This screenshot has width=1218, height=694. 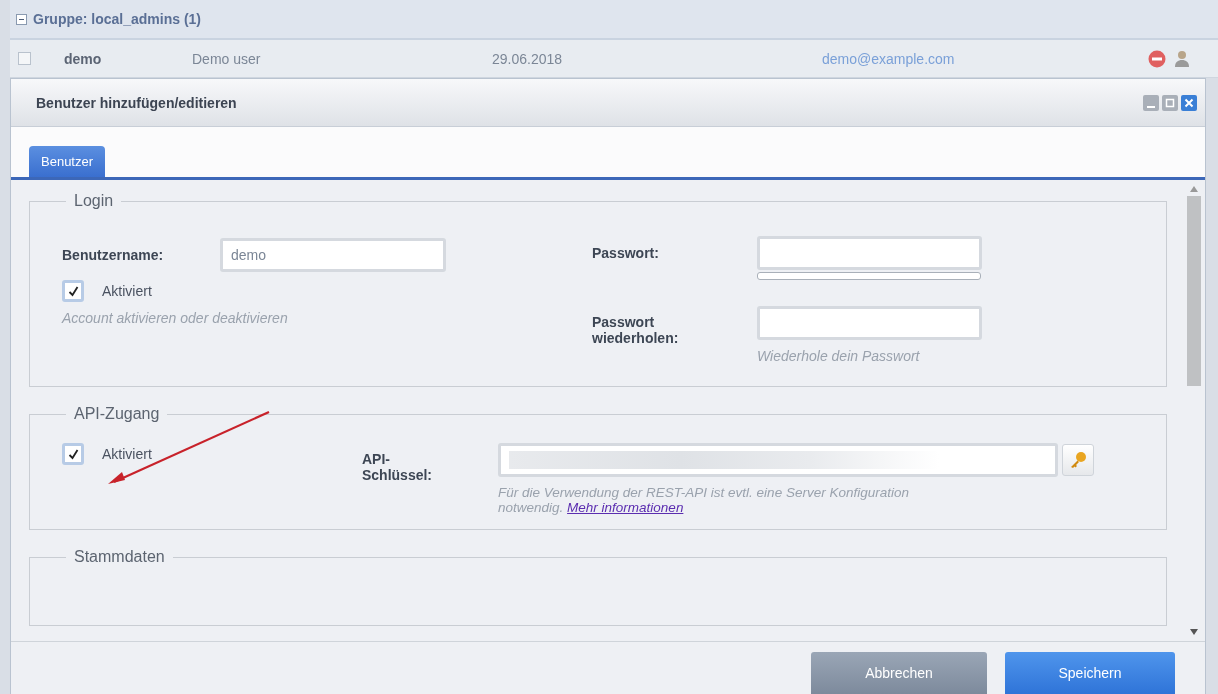 I want to click on close-button, so click(x=1189, y=102).